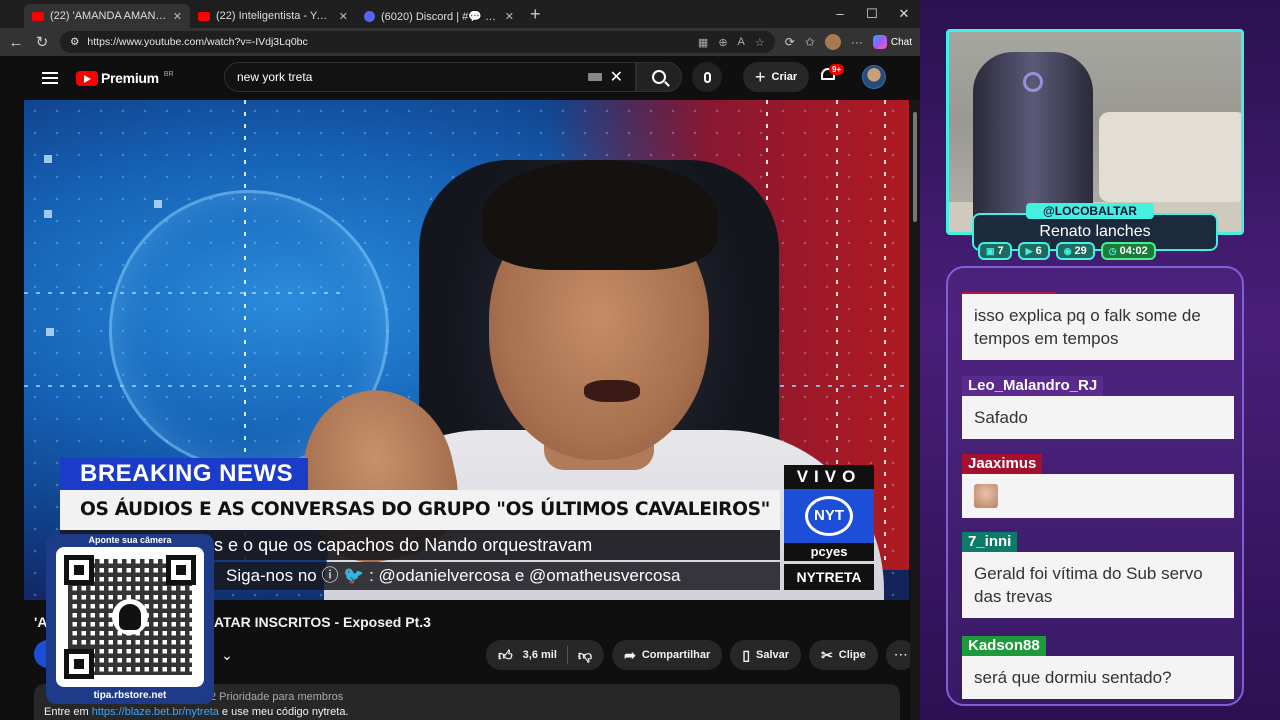 Image resolution: width=1280 pixels, height=720 pixels. What do you see at coordinates (87, 78) in the screenshot?
I see `youtube-play-icon` at bounding box center [87, 78].